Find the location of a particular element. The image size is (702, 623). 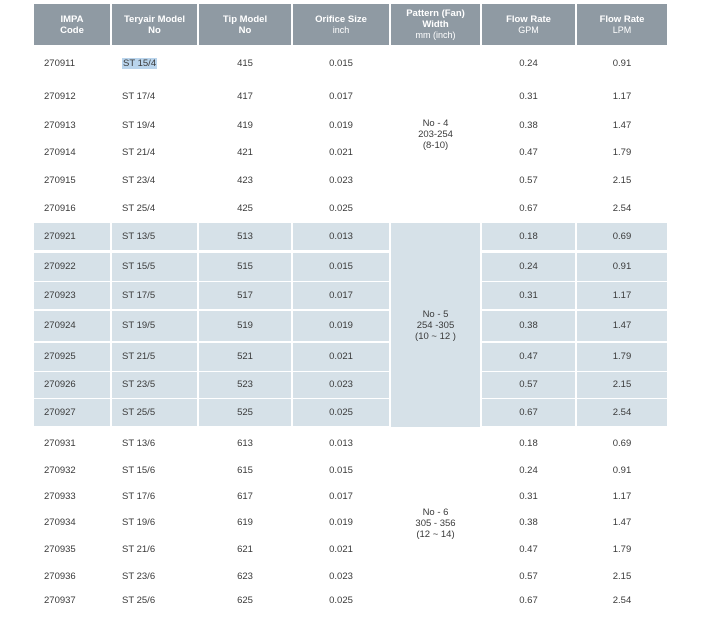

cell-model: ST 19/4 is located at coordinates (154, 125).